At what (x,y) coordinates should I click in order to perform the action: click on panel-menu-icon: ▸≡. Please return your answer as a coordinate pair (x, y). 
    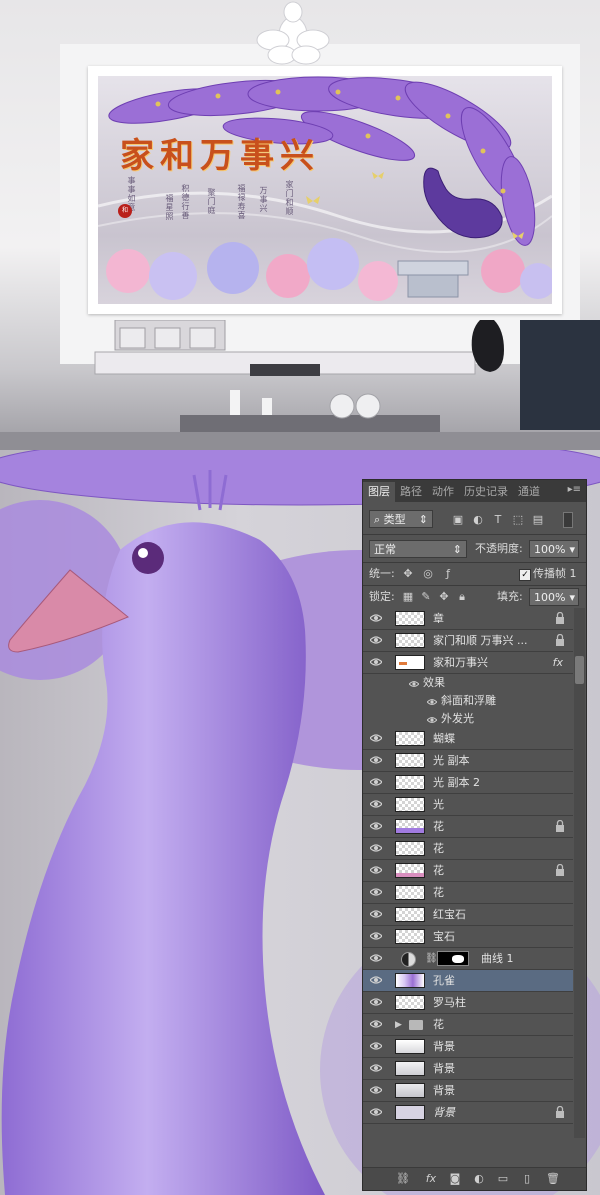
    Looking at the image, I should click on (574, 489).